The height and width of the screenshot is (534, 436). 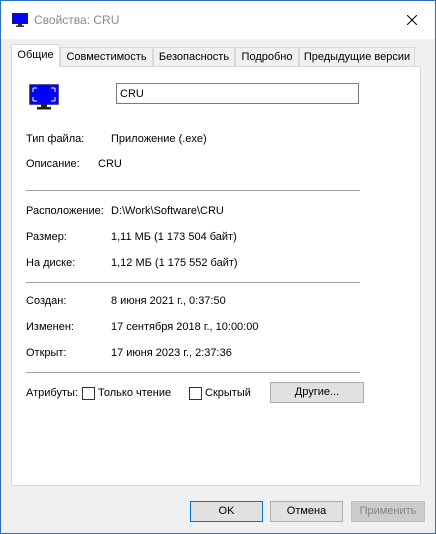 What do you see at coordinates (55, 139) in the screenshot?
I see `file-type-label: Тип файла:` at bounding box center [55, 139].